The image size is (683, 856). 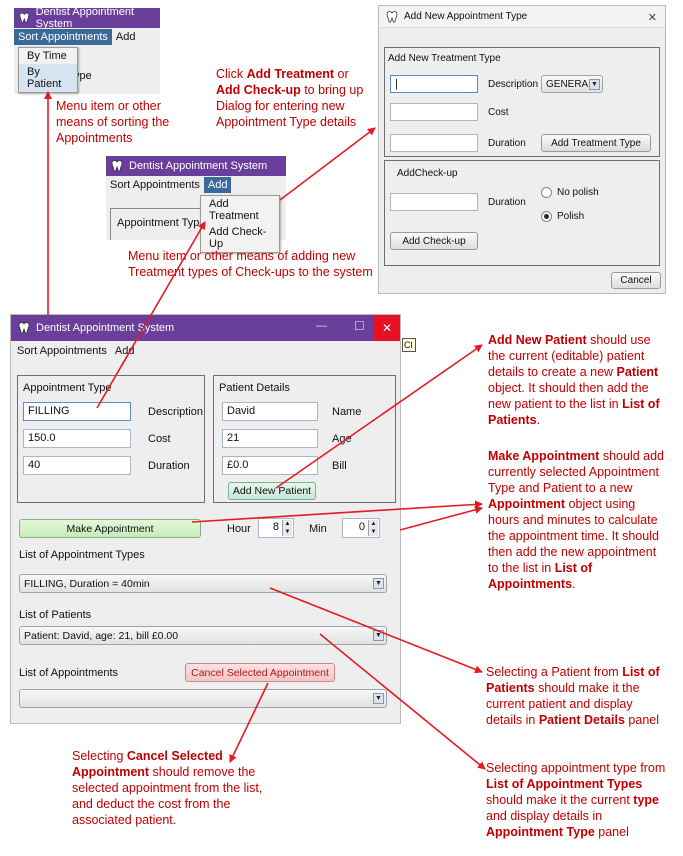 What do you see at coordinates (507, 143) in the screenshot?
I see `treatment-duration-label: Duration` at bounding box center [507, 143].